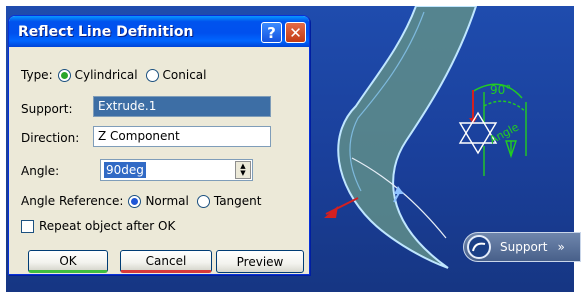  Describe the element at coordinates (560, 247) in the screenshot. I see `expand-arrows-icon: »` at that location.